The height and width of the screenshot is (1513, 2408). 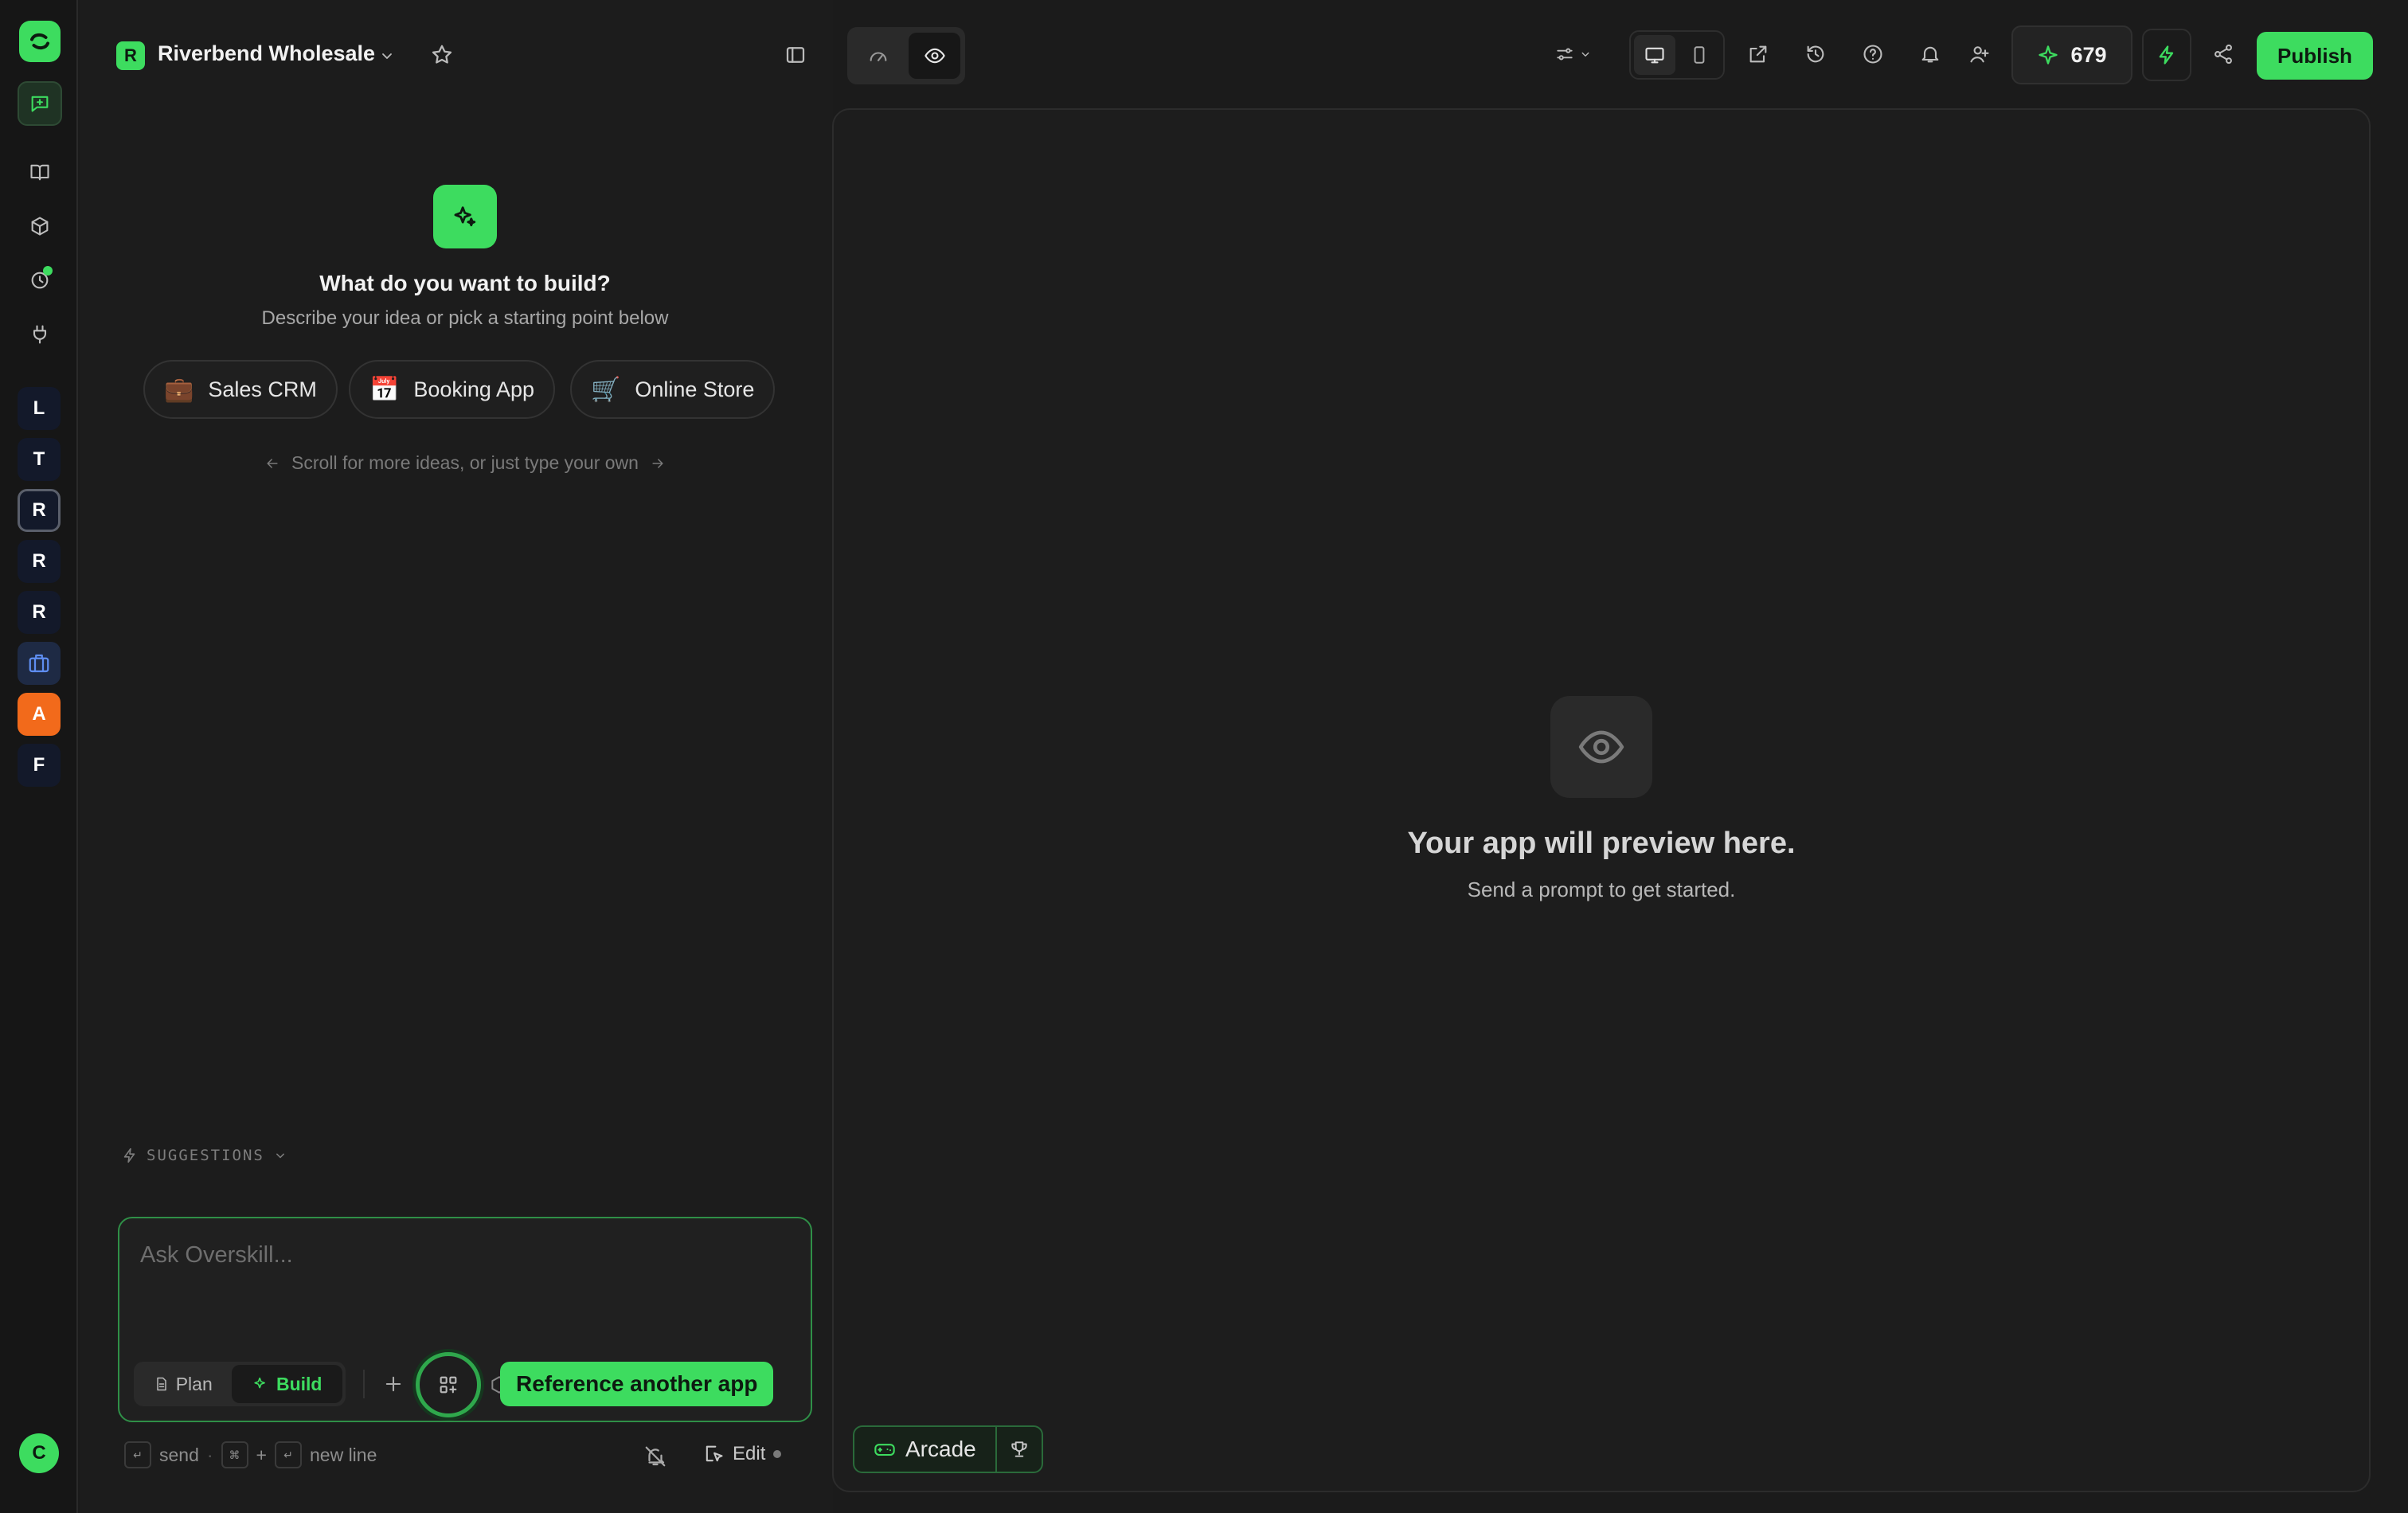 I want to click on status-dot, so click(x=777, y=1454).